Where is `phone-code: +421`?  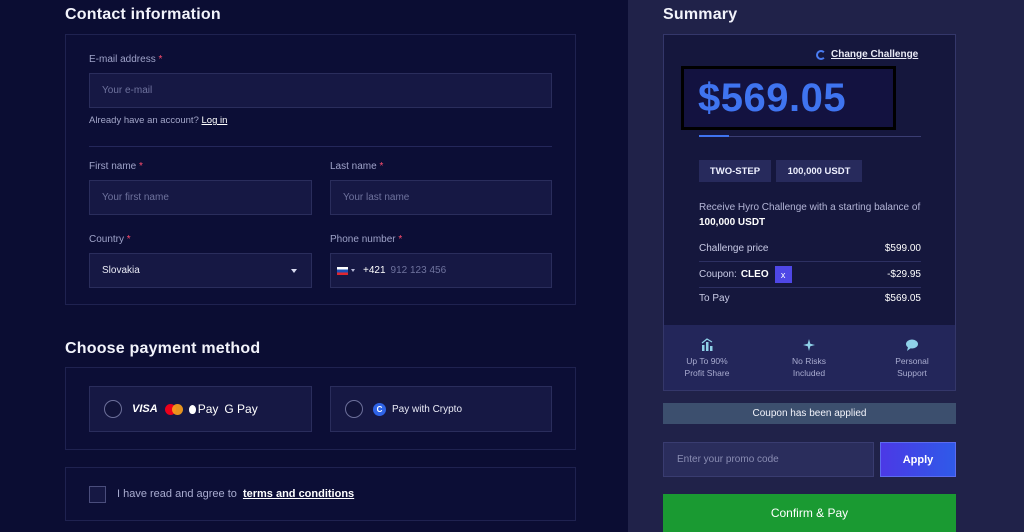 phone-code: +421 is located at coordinates (374, 270).